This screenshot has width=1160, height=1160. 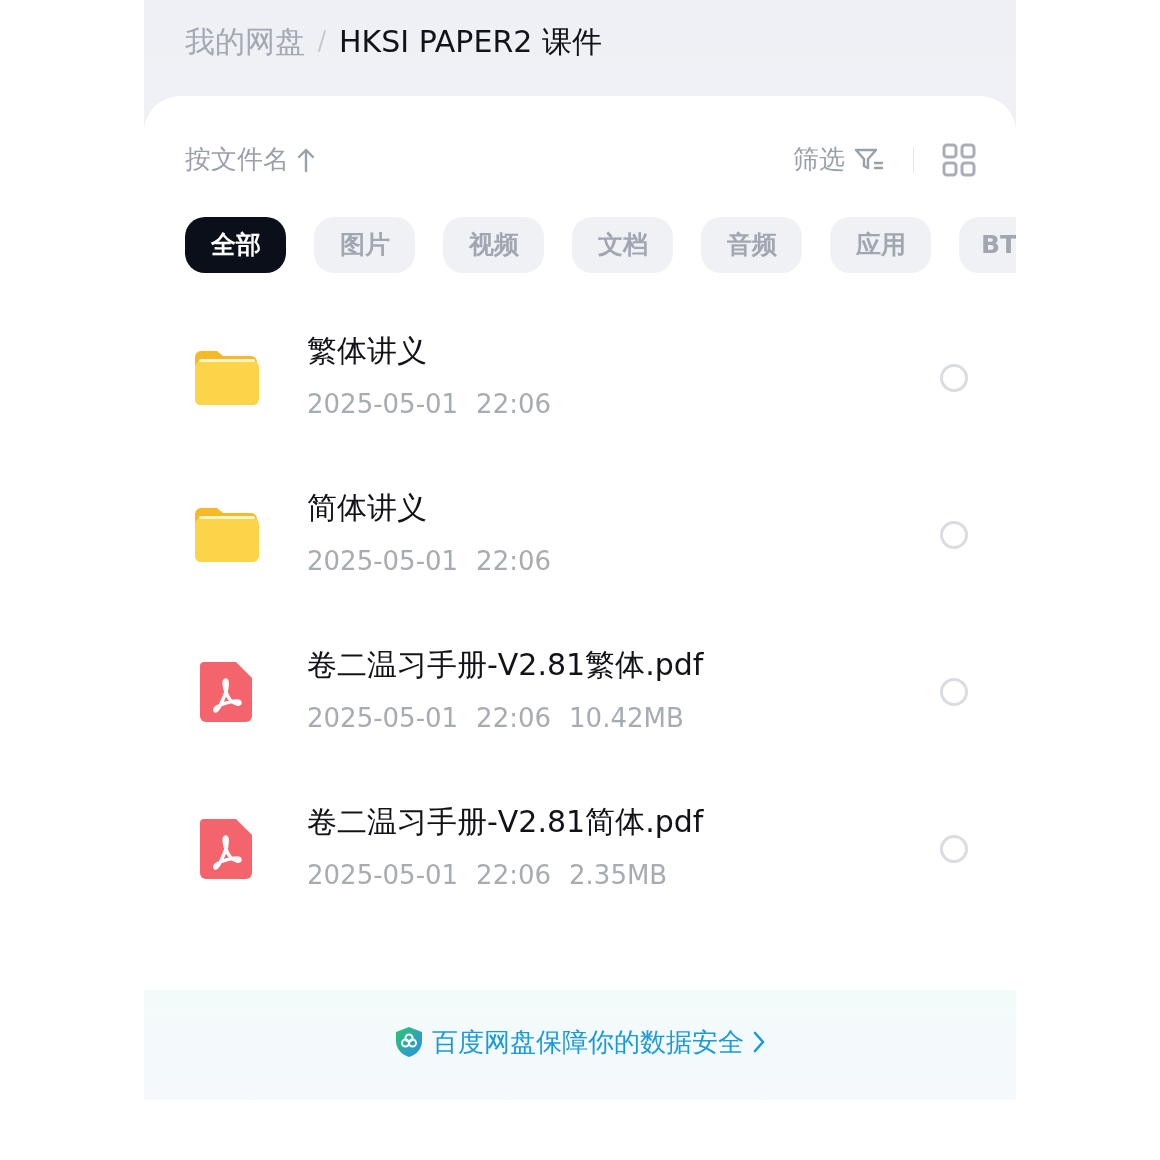 What do you see at coordinates (245, 41) in the screenshot?
I see `breadcrumb-link: 我的网盘` at bounding box center [245, 41].